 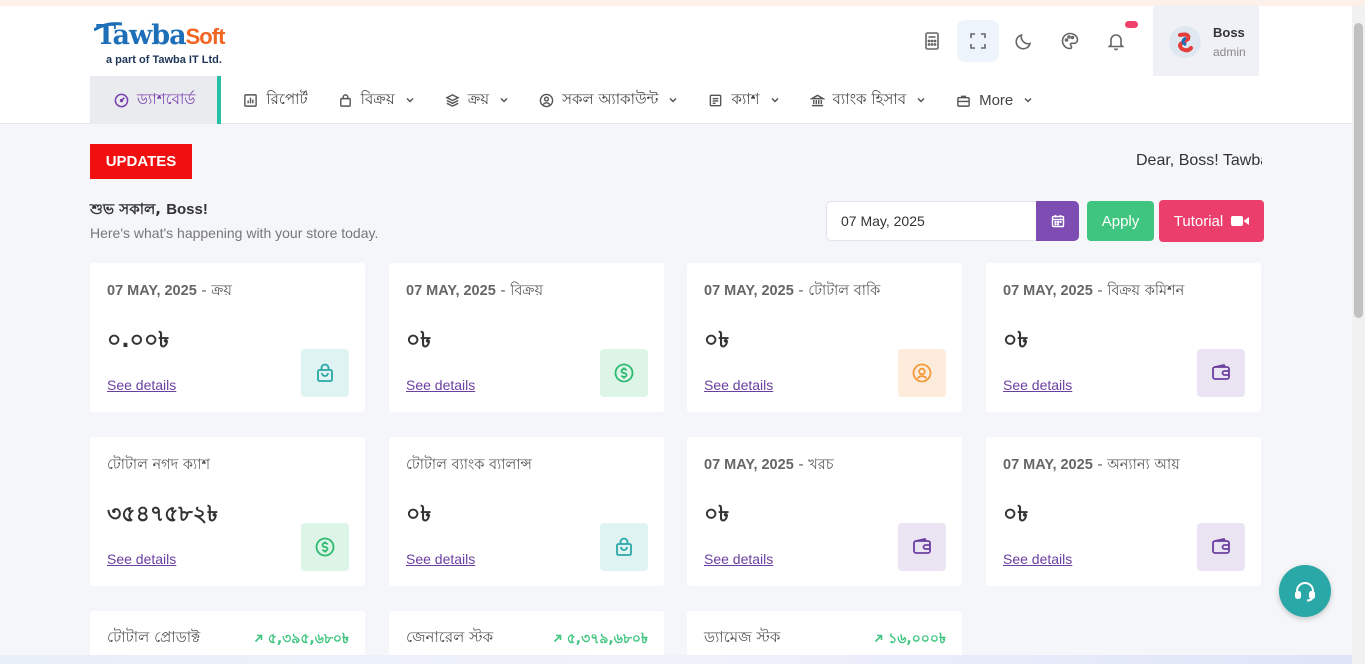 I want to click on card-title: 07 MAY, 2025 - বিক্রয় কমিশন, so click(x=1094, y=291).